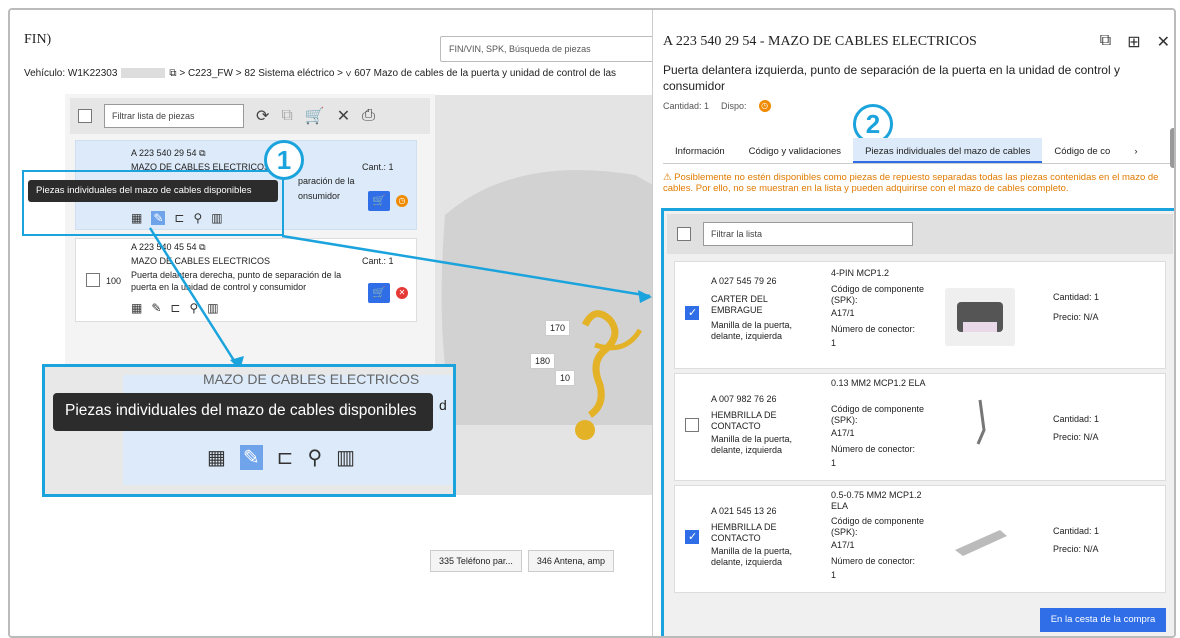  Describe the element at coordinates (686, 106) in the screenshot. I see `quantity-label: Cantidad: 1` at that location.